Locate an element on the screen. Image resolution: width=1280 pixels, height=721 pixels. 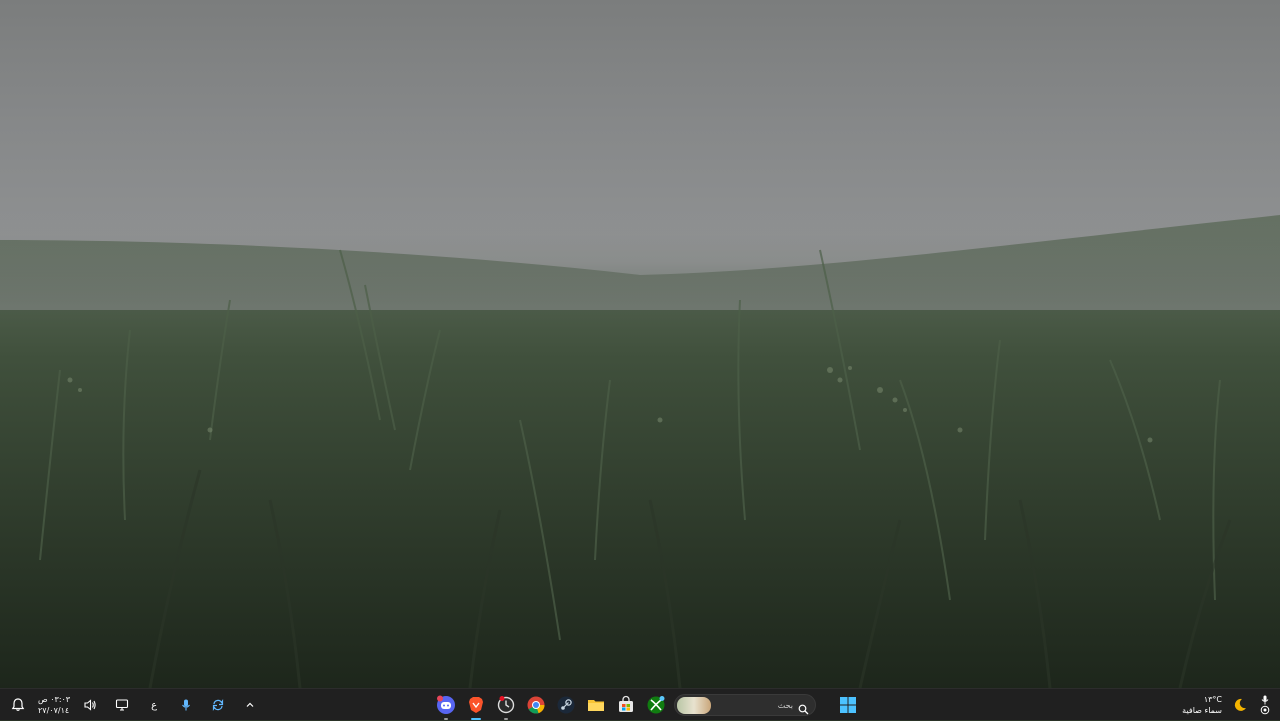
clock-date: ٢٧/٠٧/١٤ is located at coordinates (54, 710).